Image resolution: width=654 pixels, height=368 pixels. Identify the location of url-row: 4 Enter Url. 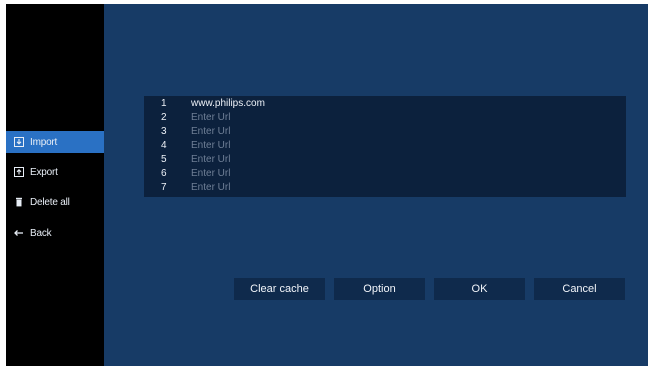
(385, 146).